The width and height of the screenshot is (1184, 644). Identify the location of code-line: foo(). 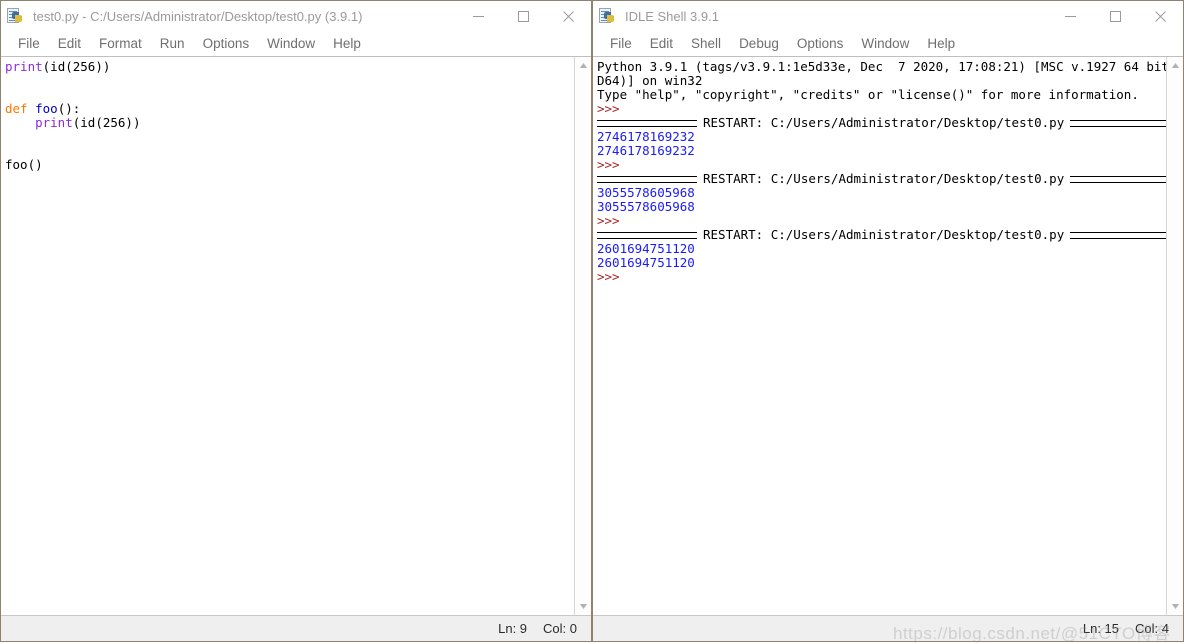
(289, 165).